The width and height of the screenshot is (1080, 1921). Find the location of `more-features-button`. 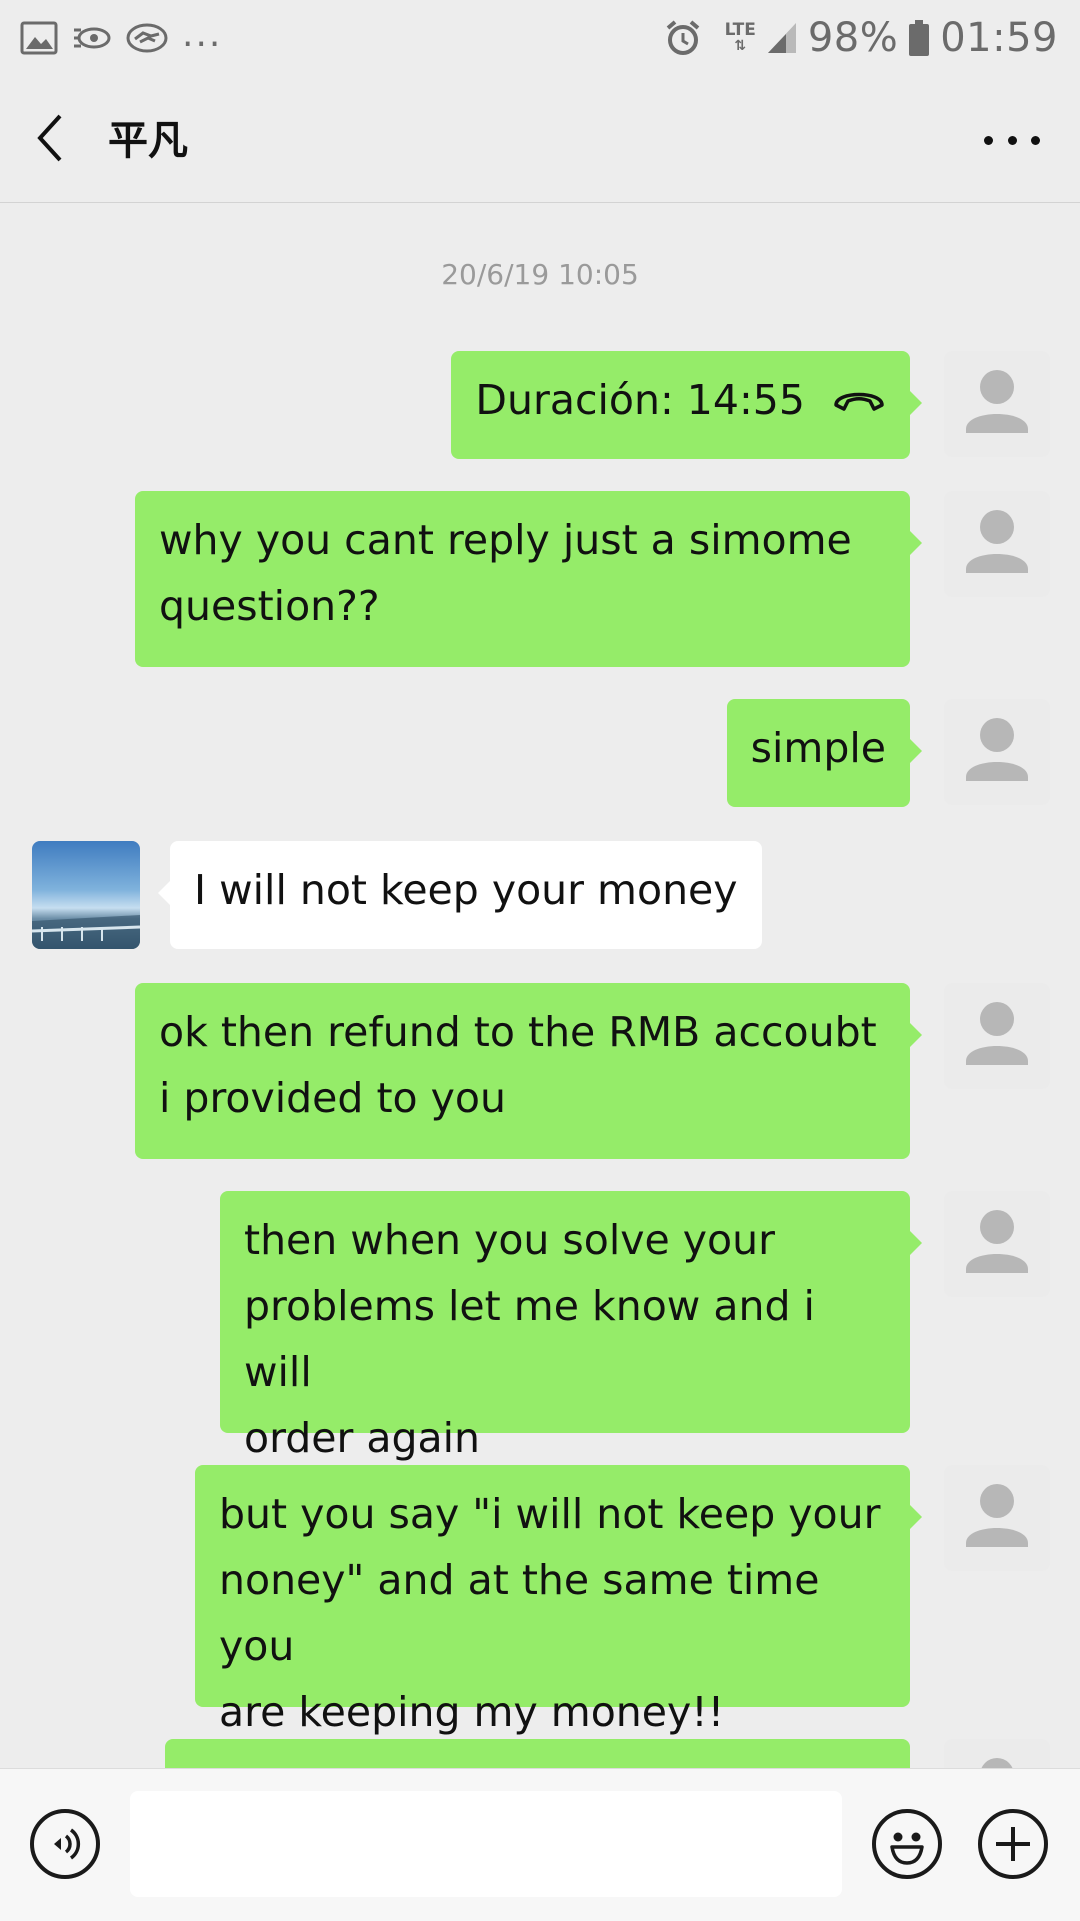

more-features-button is located at coordinates (1013, 1844).